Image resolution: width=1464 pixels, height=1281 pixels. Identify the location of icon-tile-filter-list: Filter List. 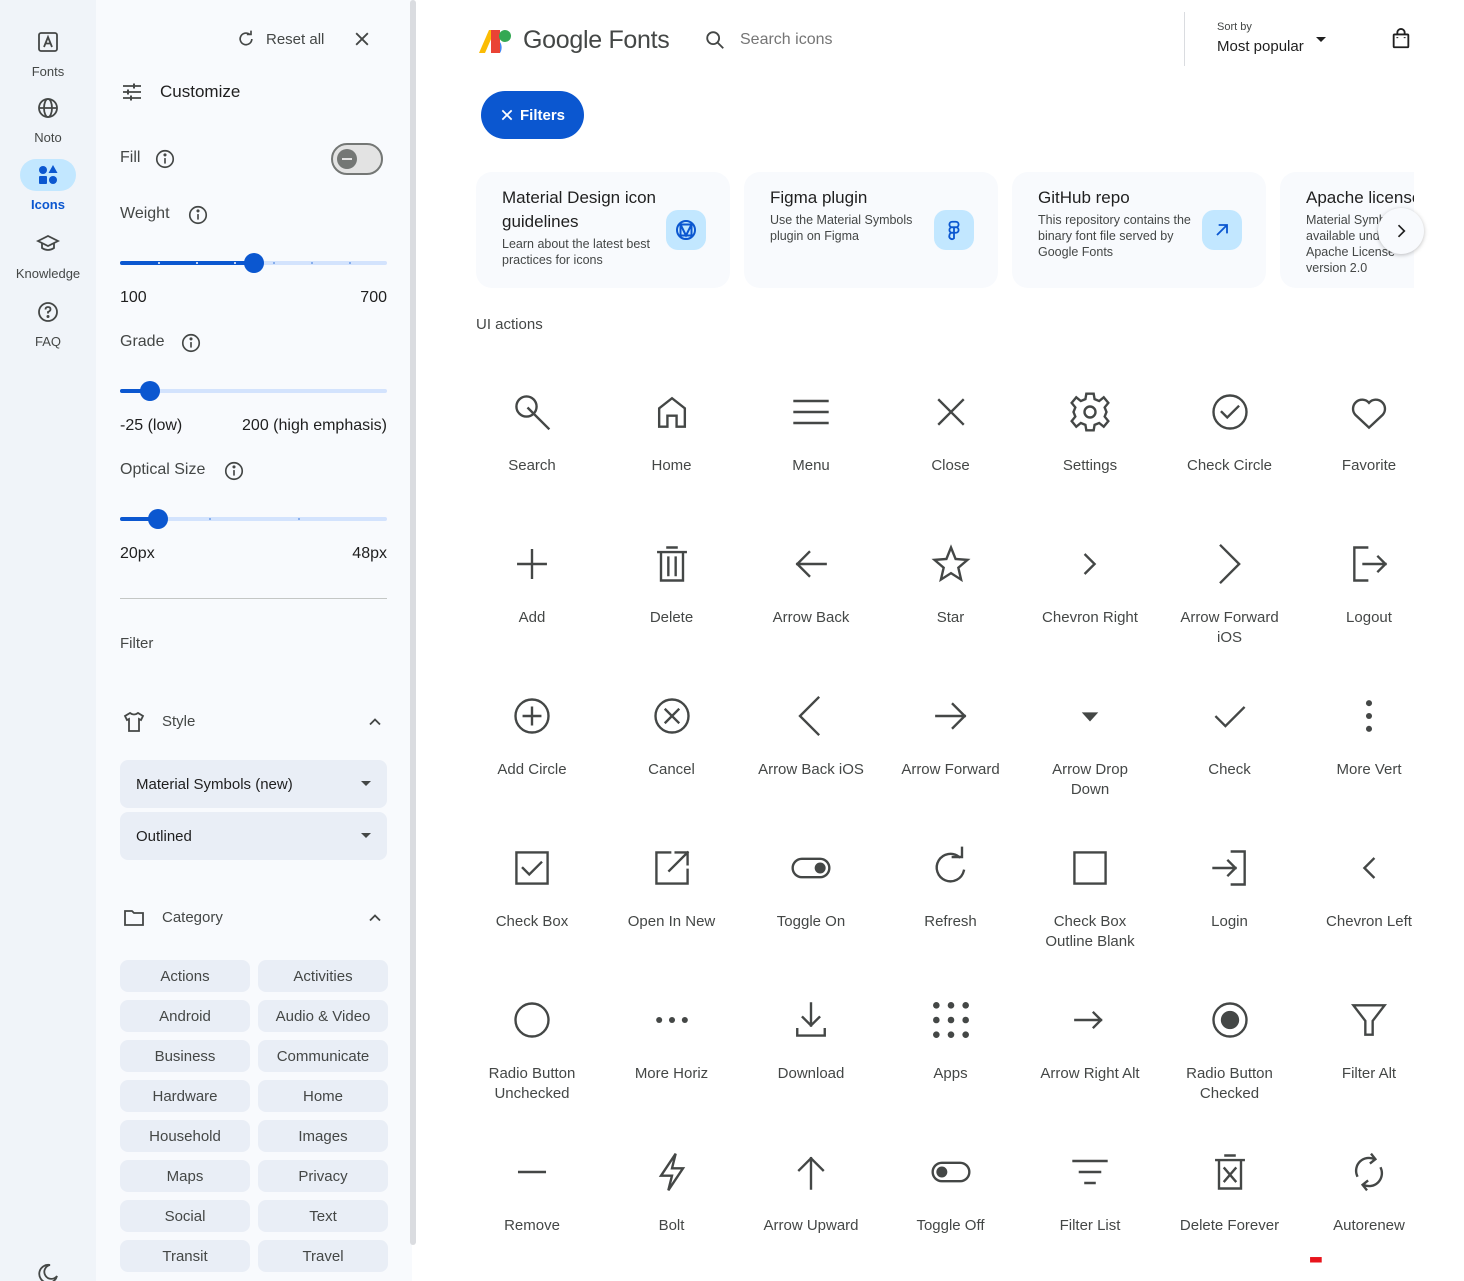
(1090, 1206).